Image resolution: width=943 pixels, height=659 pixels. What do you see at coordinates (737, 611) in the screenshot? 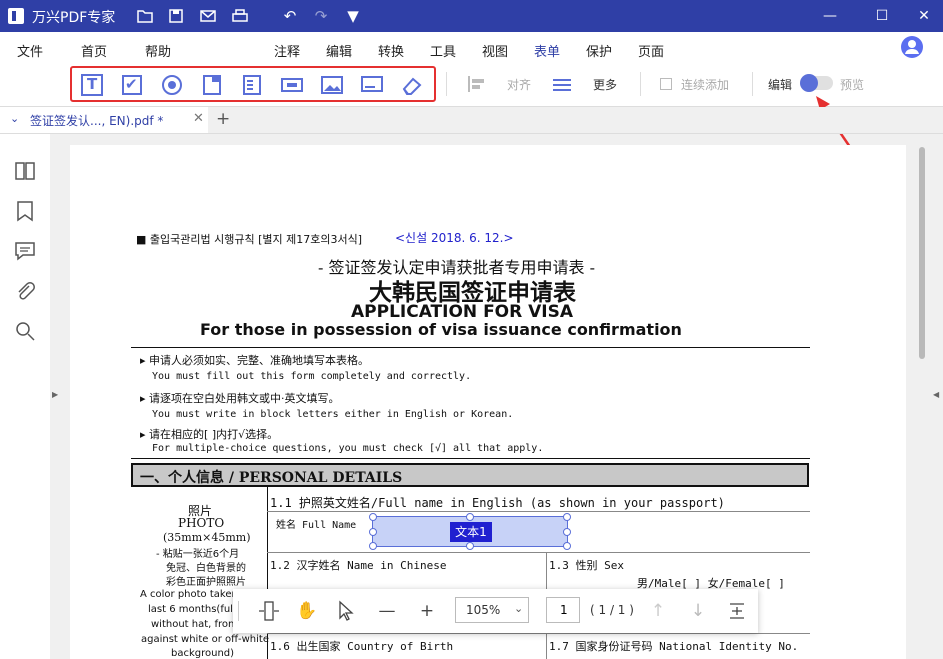
I see `fit-page-icon` at bounding box center [737, 611].